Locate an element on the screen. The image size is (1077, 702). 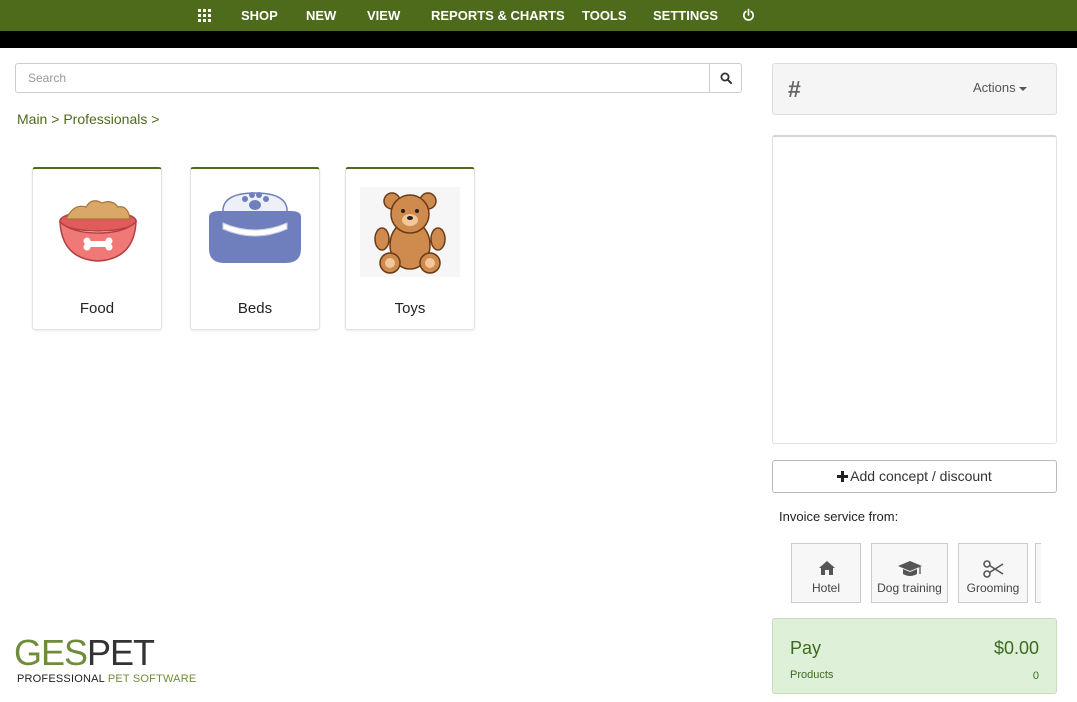
invoice-service-label: Invoice service from: is located at coordinates (839, 516).